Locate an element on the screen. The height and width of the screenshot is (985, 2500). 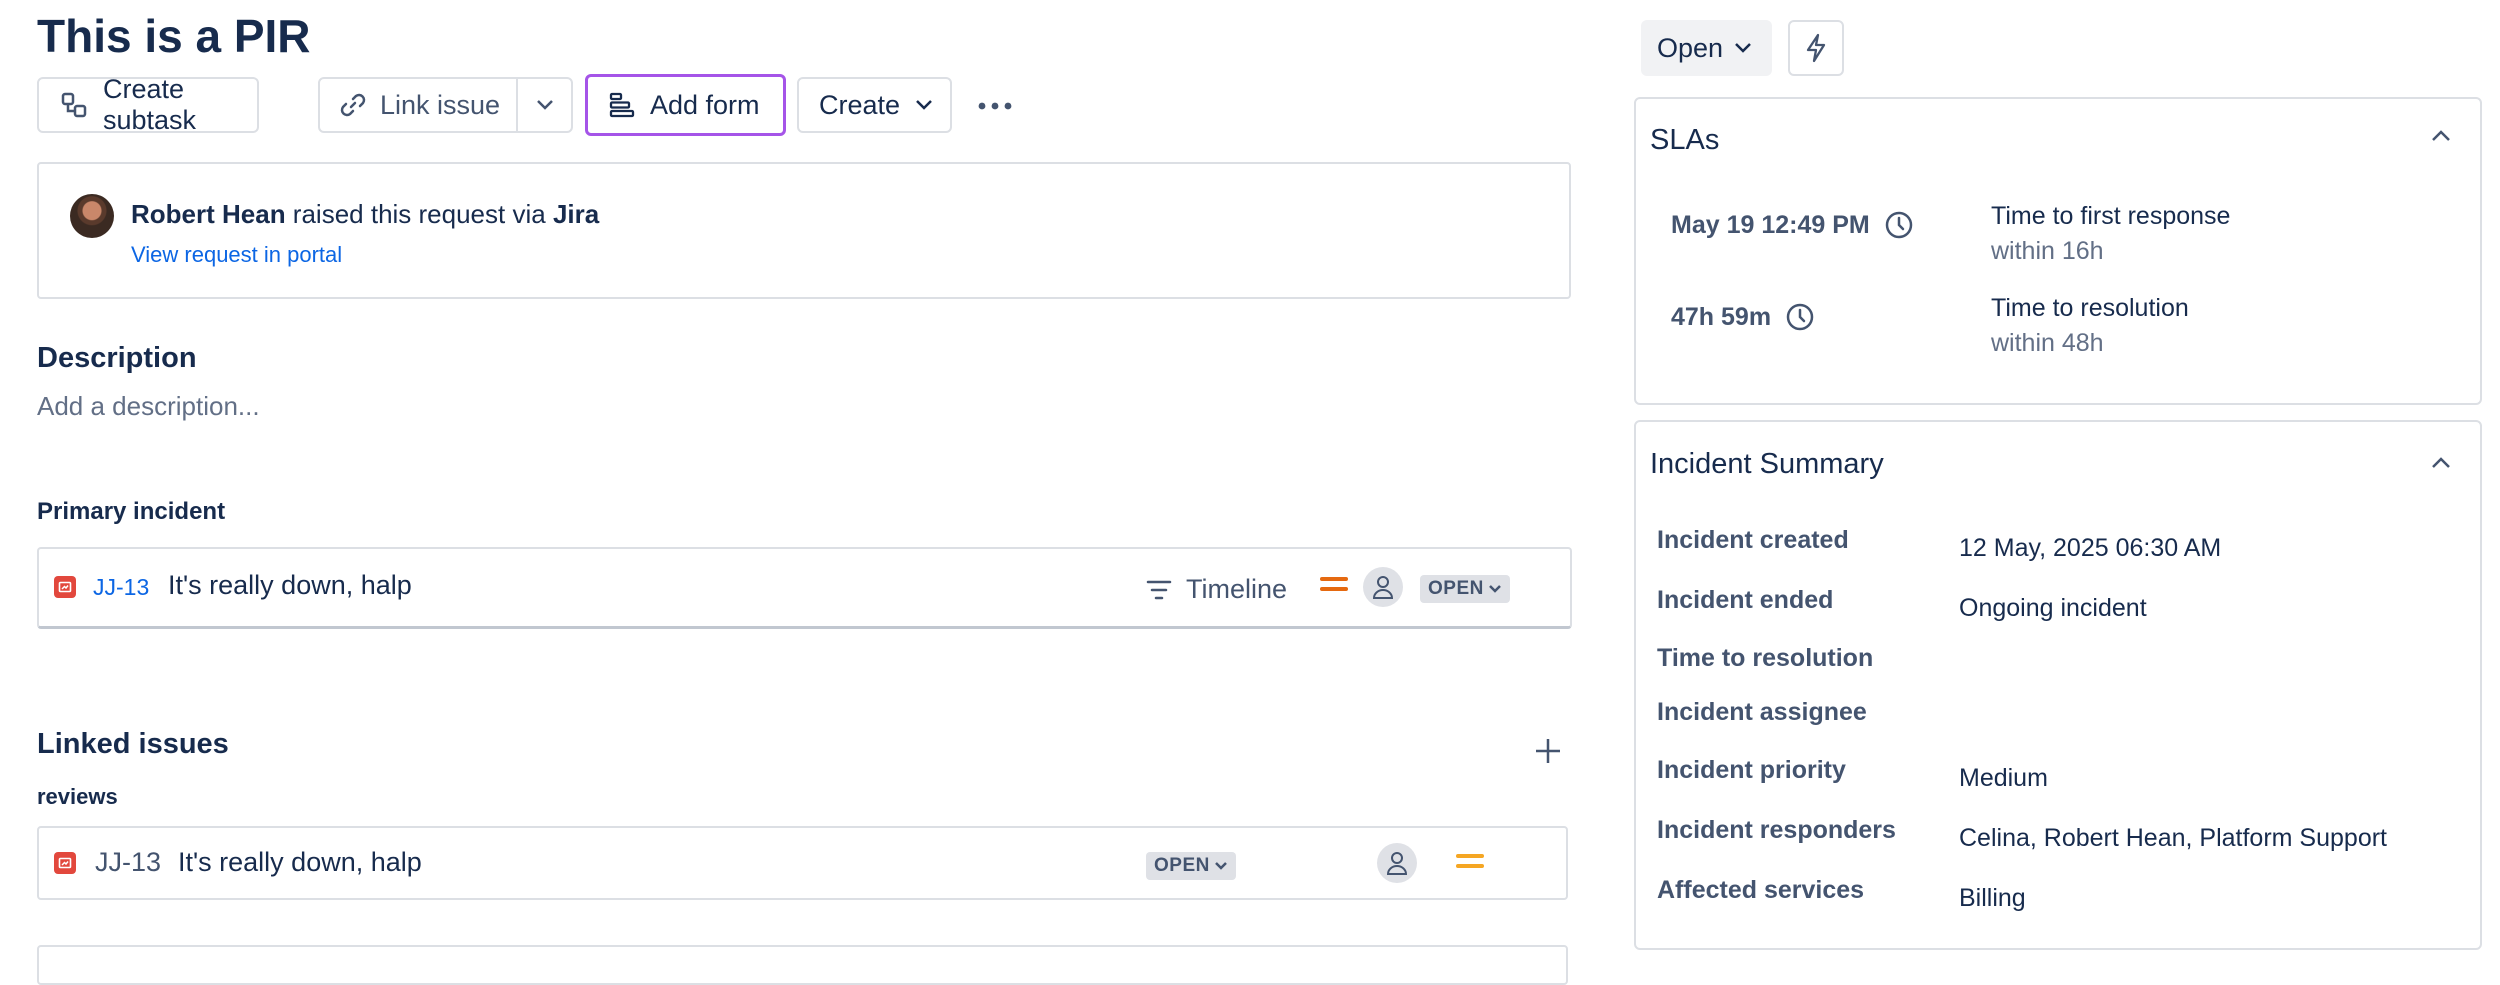
create-button: Create is located at coordinates (874, 105).